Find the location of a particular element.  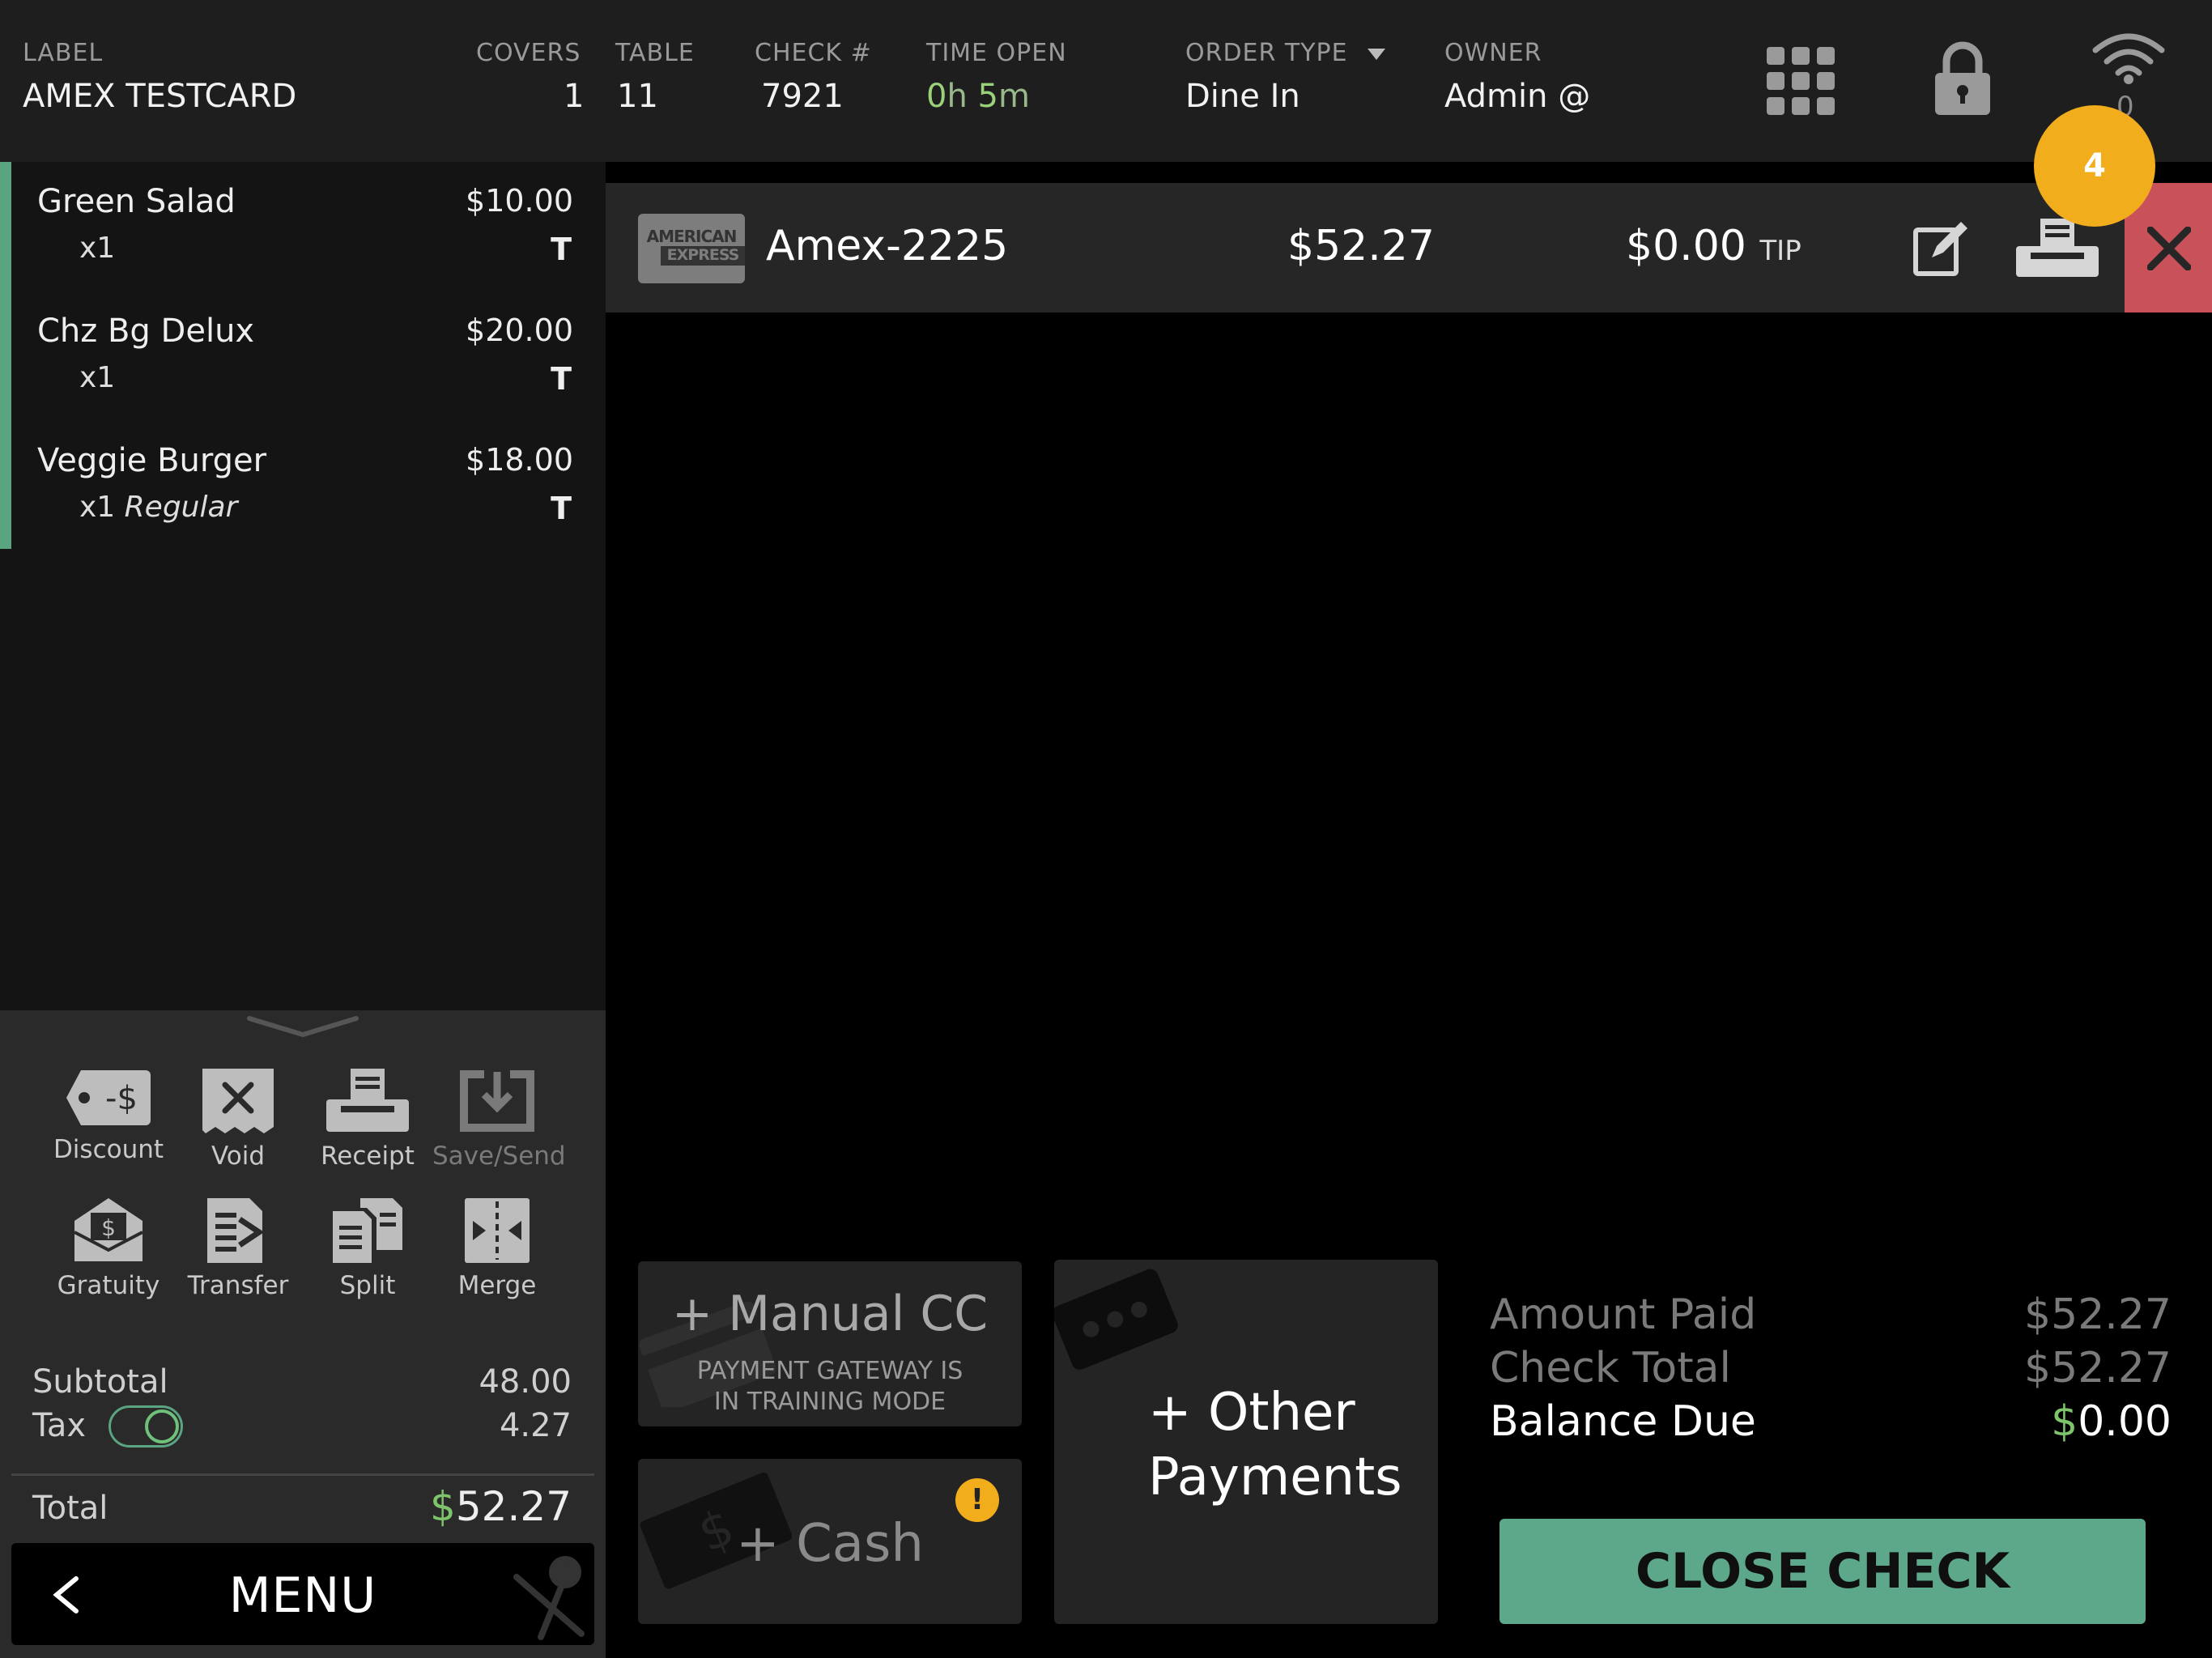

discount-button: -$ Discount is located at coordinates (109, 1115).